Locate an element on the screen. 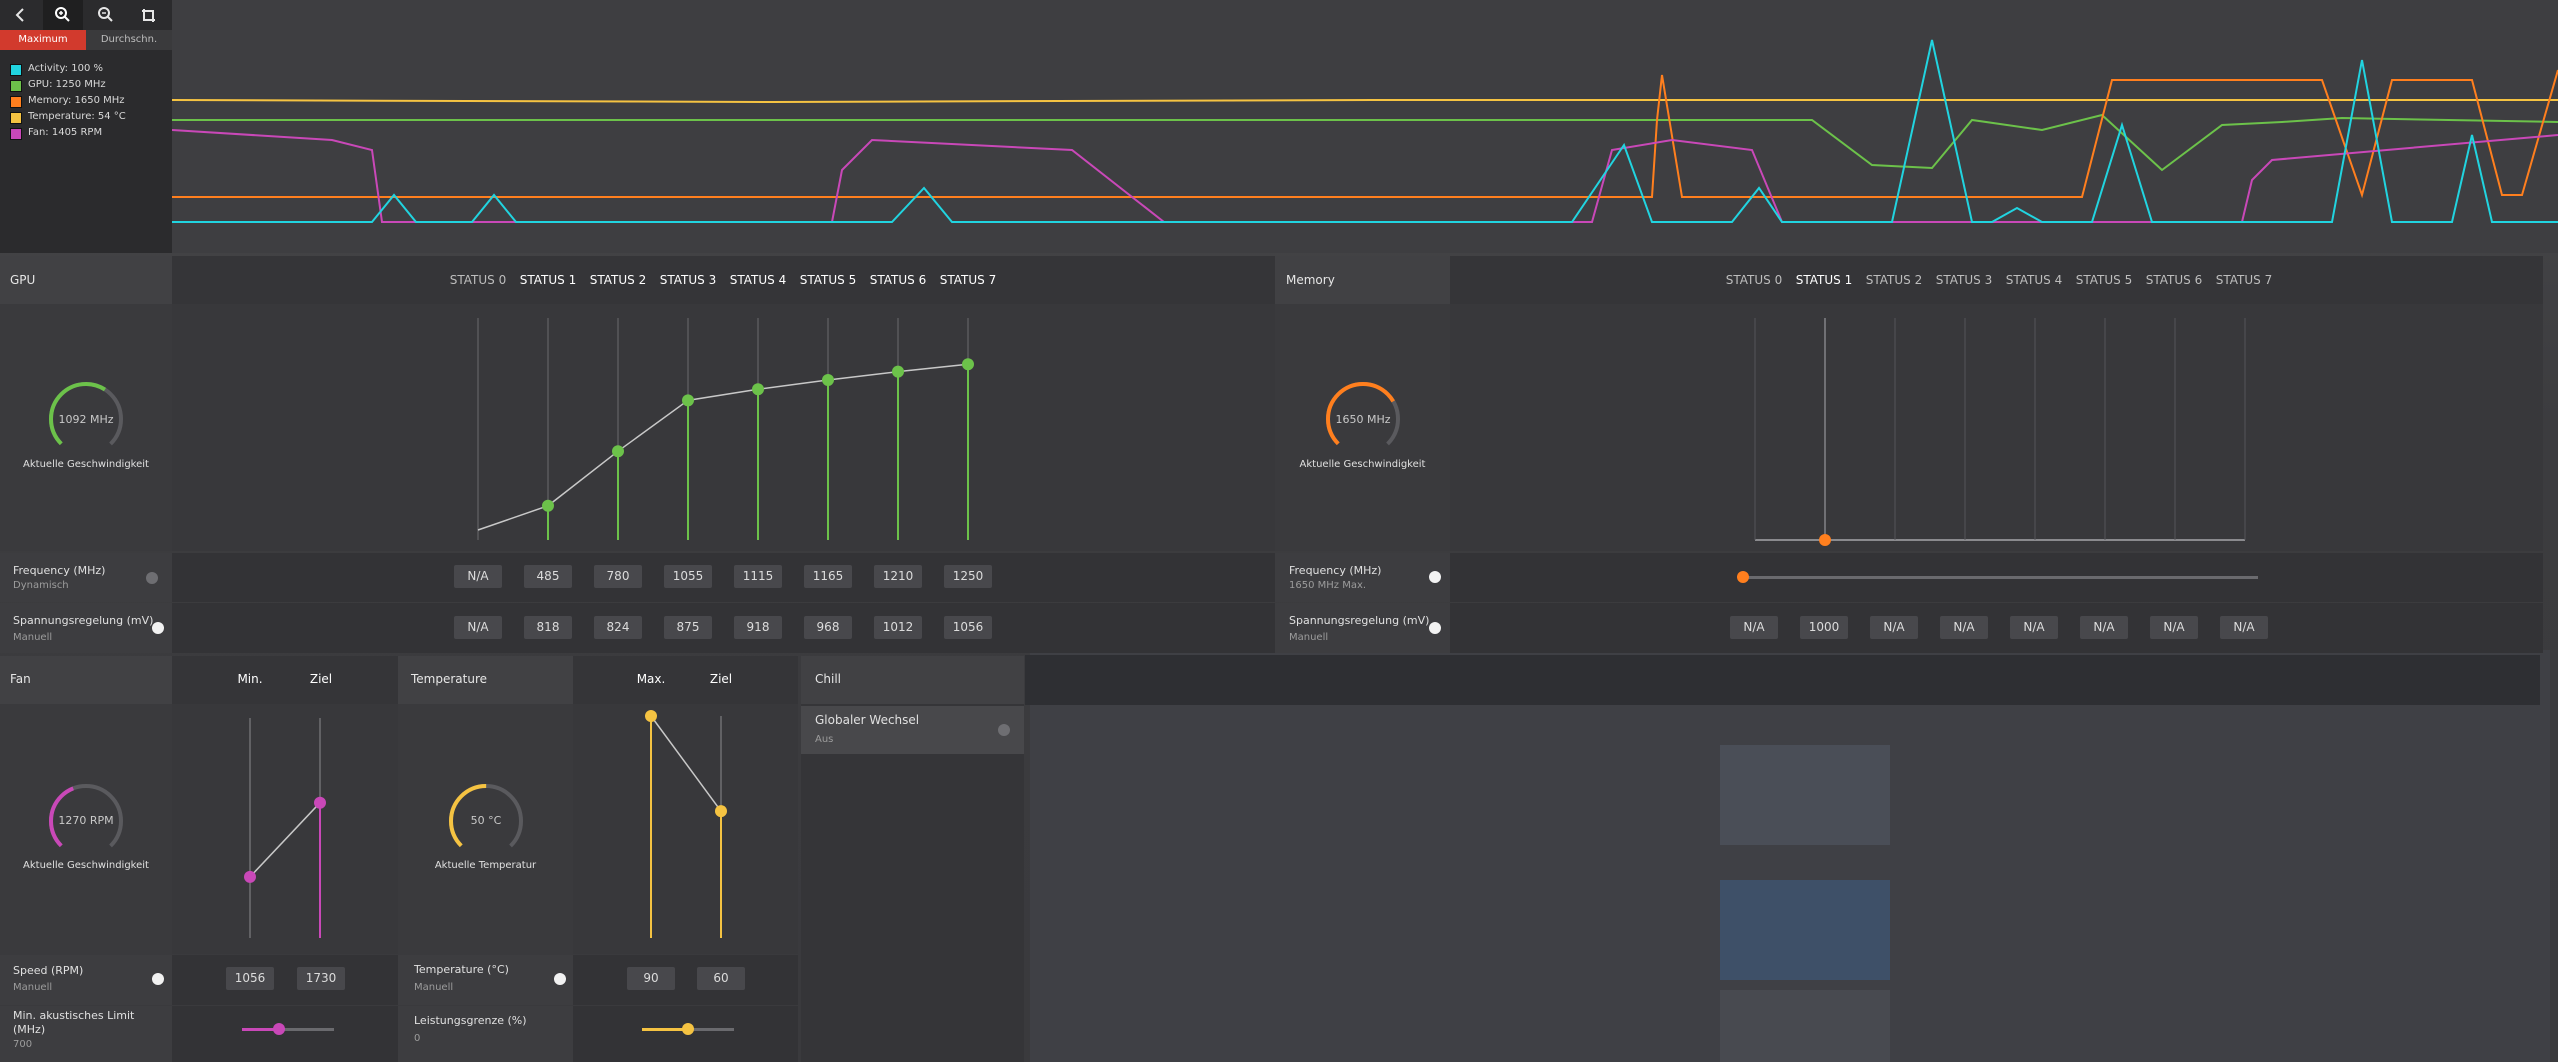  fan-col-target: Ziel is located at coordinates (321, 679).